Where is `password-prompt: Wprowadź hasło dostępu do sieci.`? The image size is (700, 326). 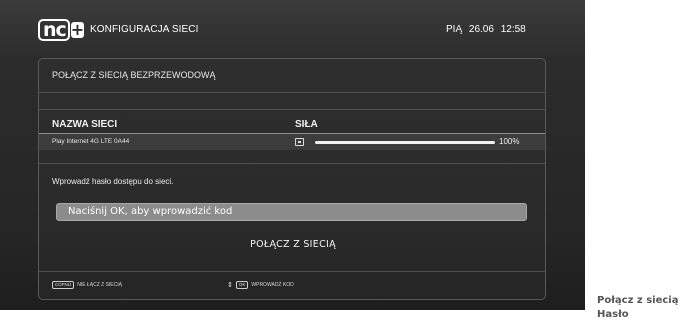 password-prompt: Wprowadź hasło dostępu do sieci. is located at coordinates (113, 181).